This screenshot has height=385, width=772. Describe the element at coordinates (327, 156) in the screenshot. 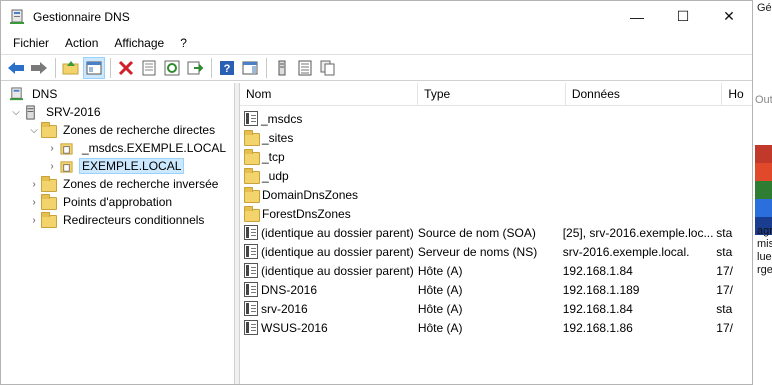

I see `cell-name: _tcp` at that location.